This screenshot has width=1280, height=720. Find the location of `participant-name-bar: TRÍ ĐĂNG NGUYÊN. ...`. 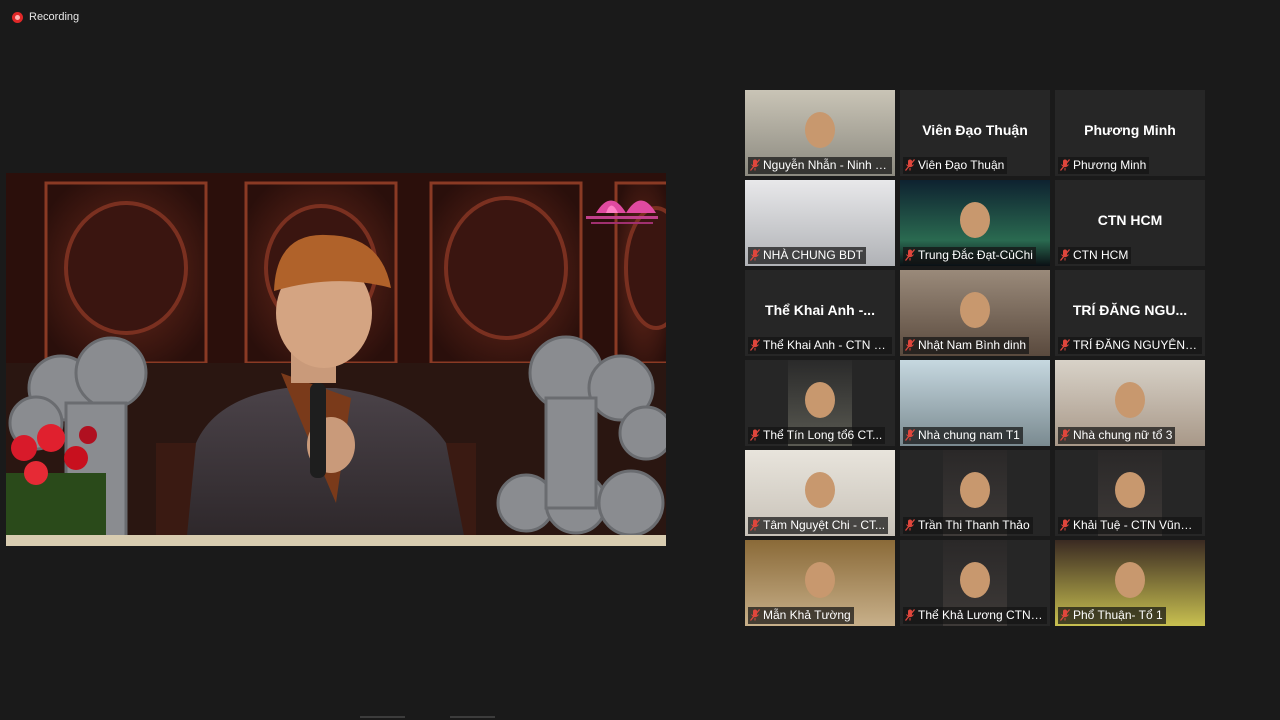

participant-name-bar: TRÍ ĐĂNG NGUYÊN. ... is located at coordinates (1130, 345).